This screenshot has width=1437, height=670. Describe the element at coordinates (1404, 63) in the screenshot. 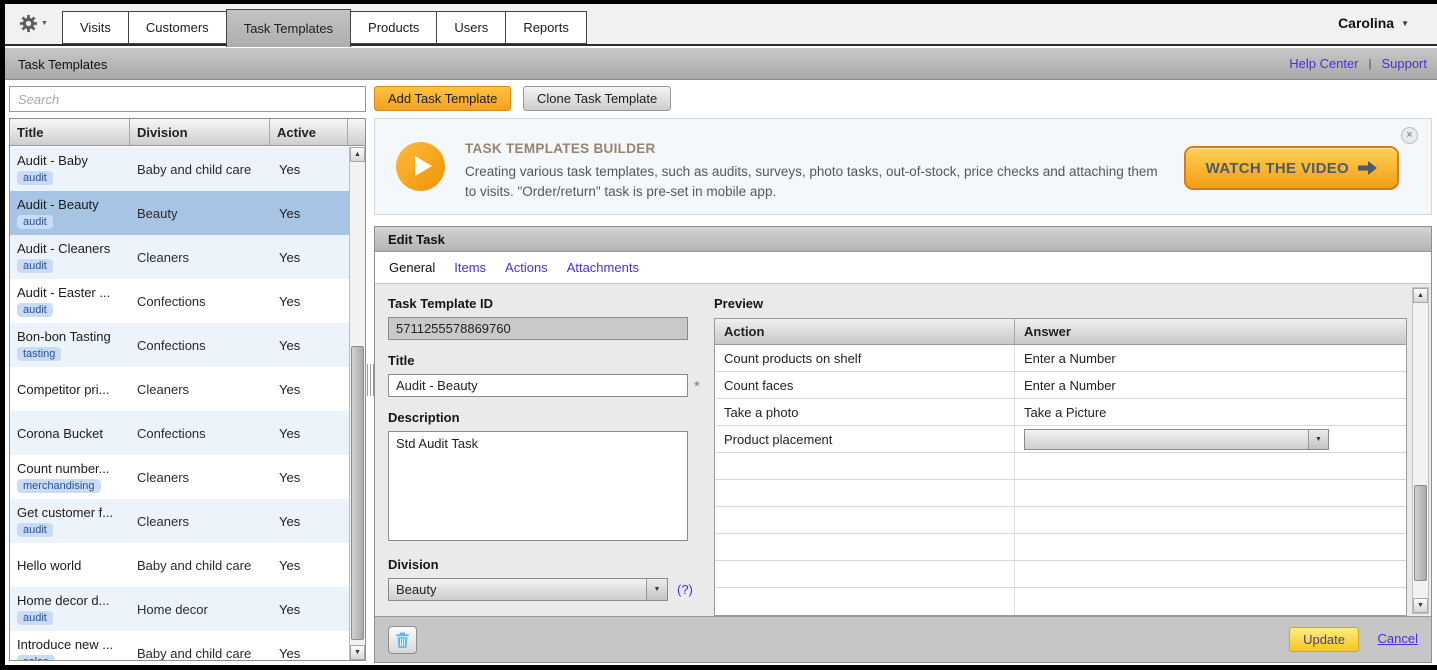

I see `support-link: Support` at that location.